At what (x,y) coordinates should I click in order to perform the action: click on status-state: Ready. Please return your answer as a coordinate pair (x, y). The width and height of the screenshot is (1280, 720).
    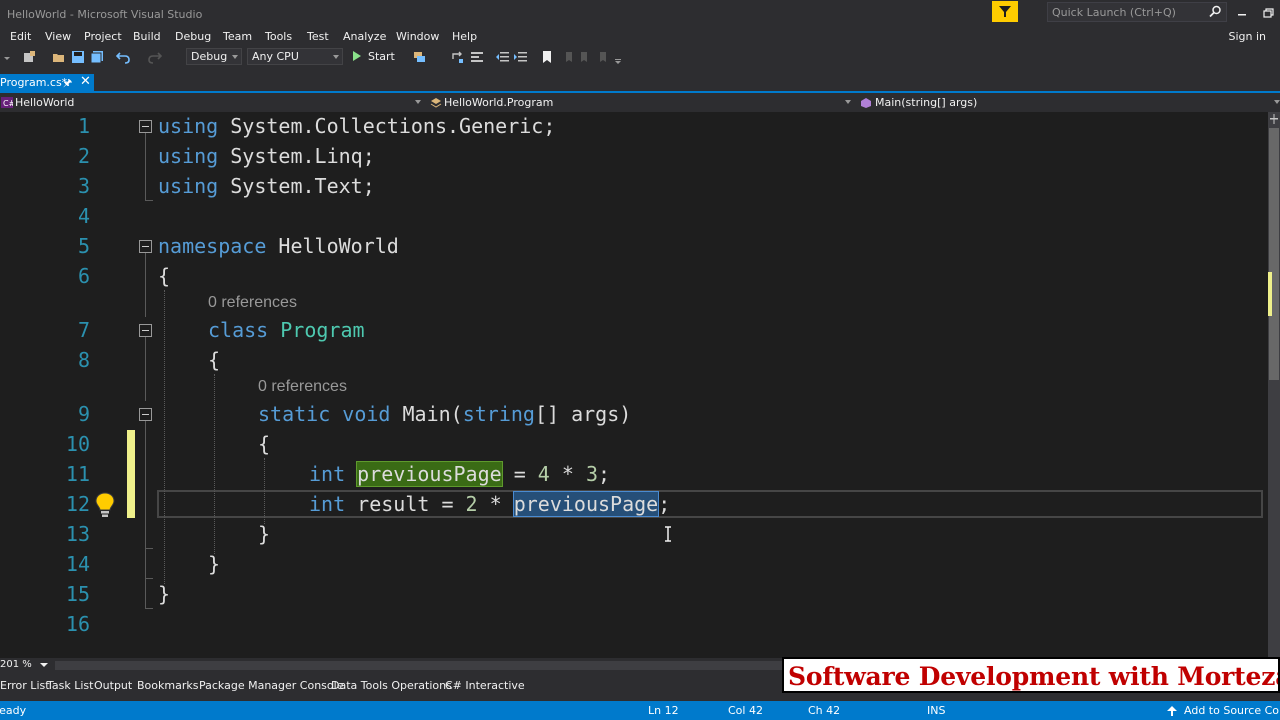
    Looking at the image, I should click on (13, 710).